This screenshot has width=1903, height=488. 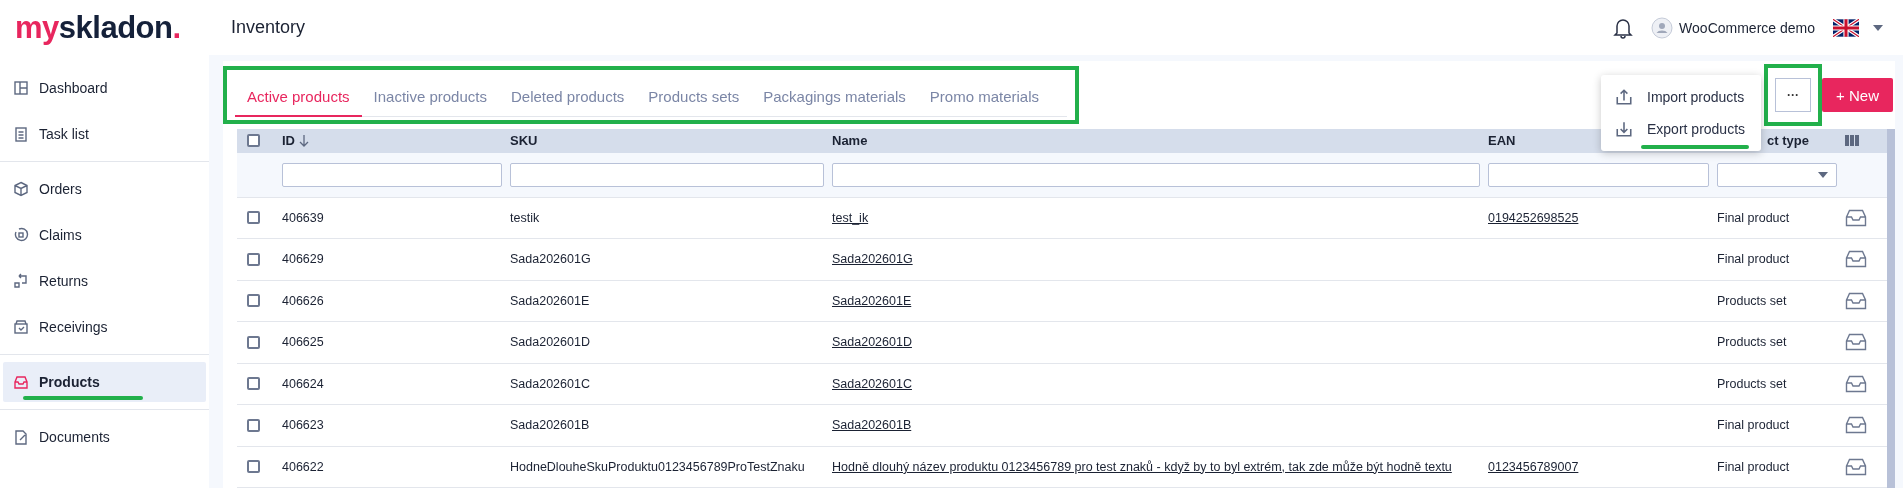 I want to click on table-cell-text: 406626, so click(x=303, y=300).